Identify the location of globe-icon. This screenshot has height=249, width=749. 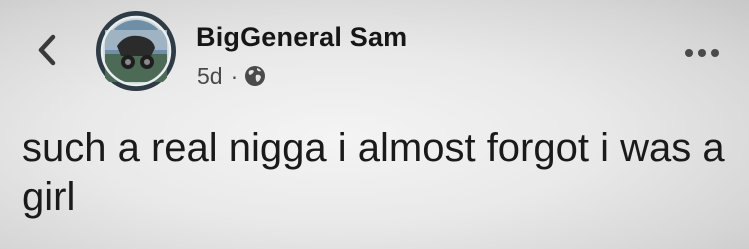
(255, 76).